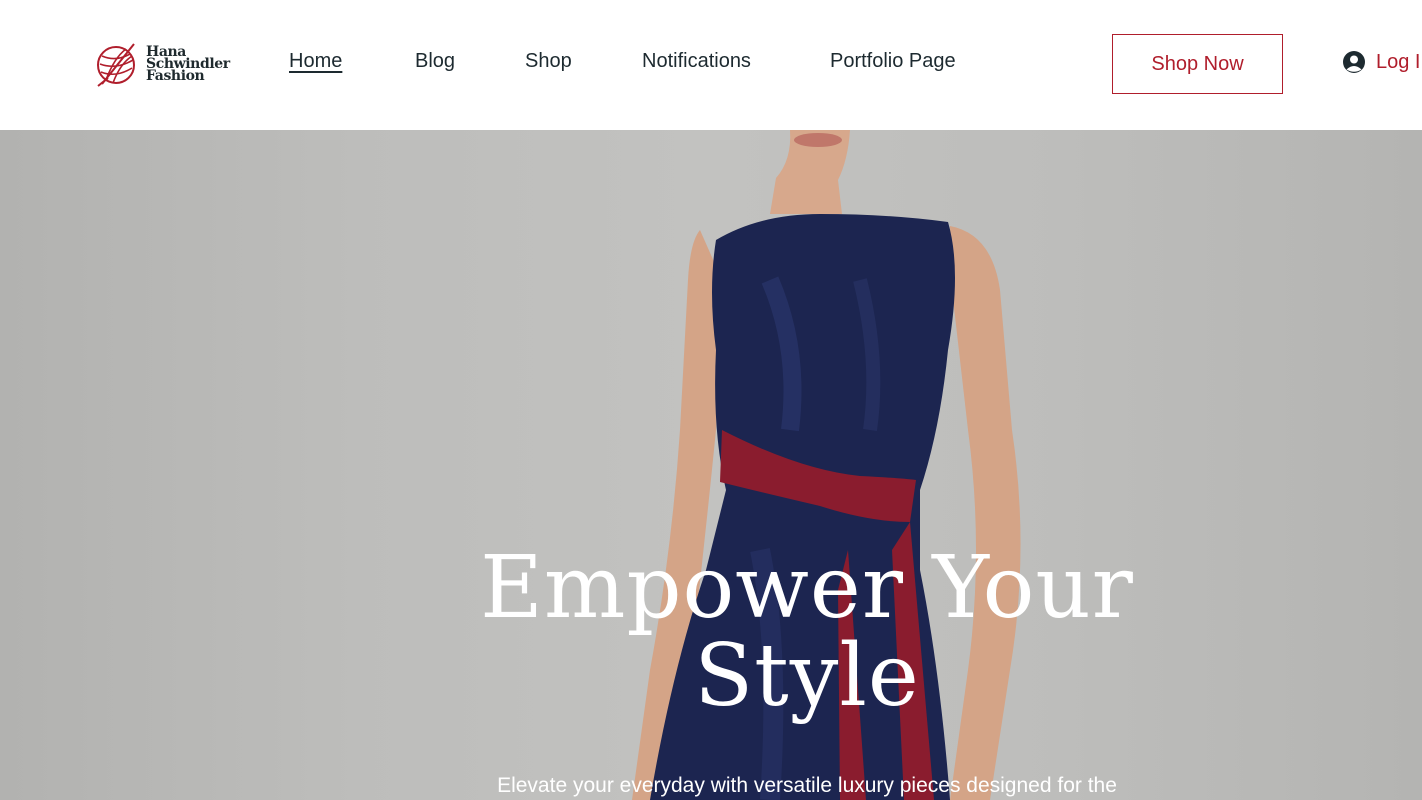 The height and width of the screenshot is (800, 1422). I want to click on hero-title: Empower Your Style, so click(807, 632).